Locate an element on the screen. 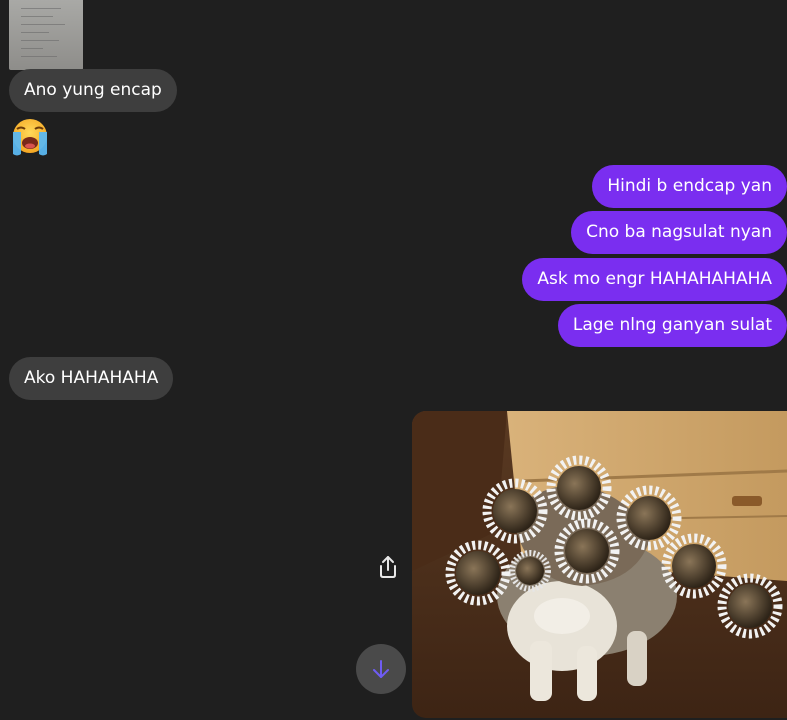 The height and width of the screenshot is (720, 787). message-text: Ask mo engr HAHAHAHAHA is located at coordinates (654, 279).